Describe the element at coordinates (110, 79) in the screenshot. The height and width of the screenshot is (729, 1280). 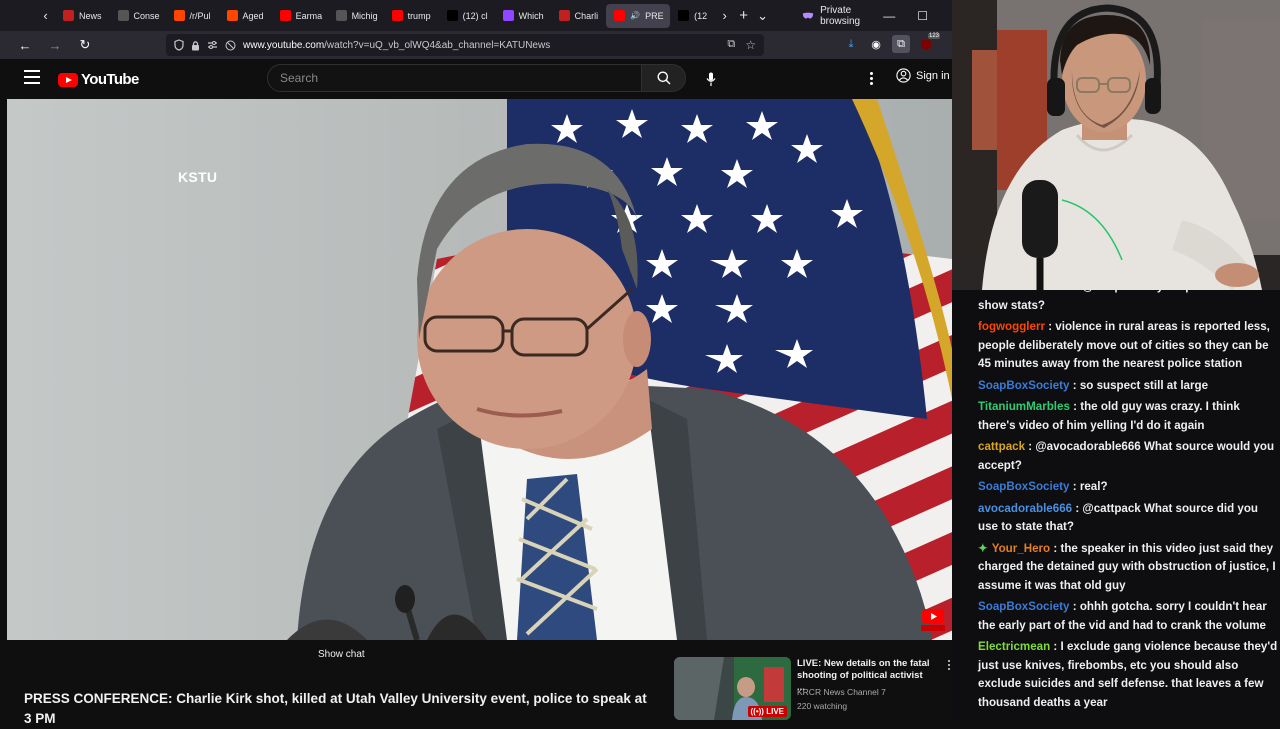
I see `youtube-logo-text: YouTube` at that location.